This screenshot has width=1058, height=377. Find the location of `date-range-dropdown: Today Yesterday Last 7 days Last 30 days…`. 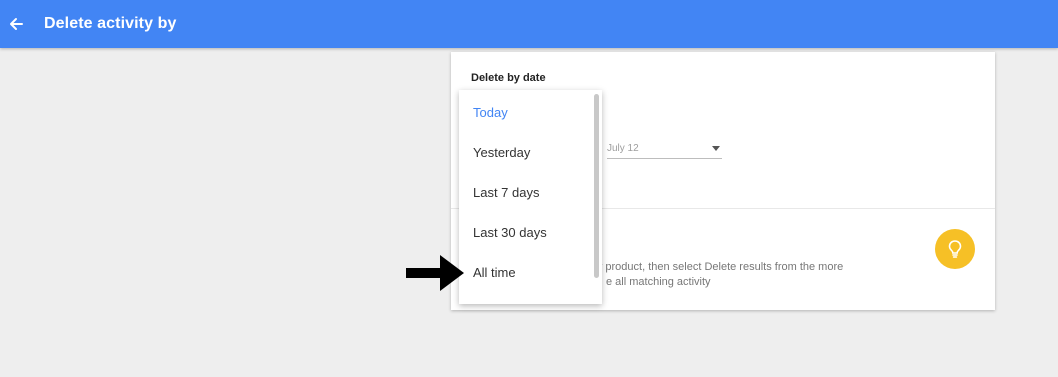

date-range-dropdown: Today Yesterday Last 7 days Last 30 days… is located at coordinates (530, 197).